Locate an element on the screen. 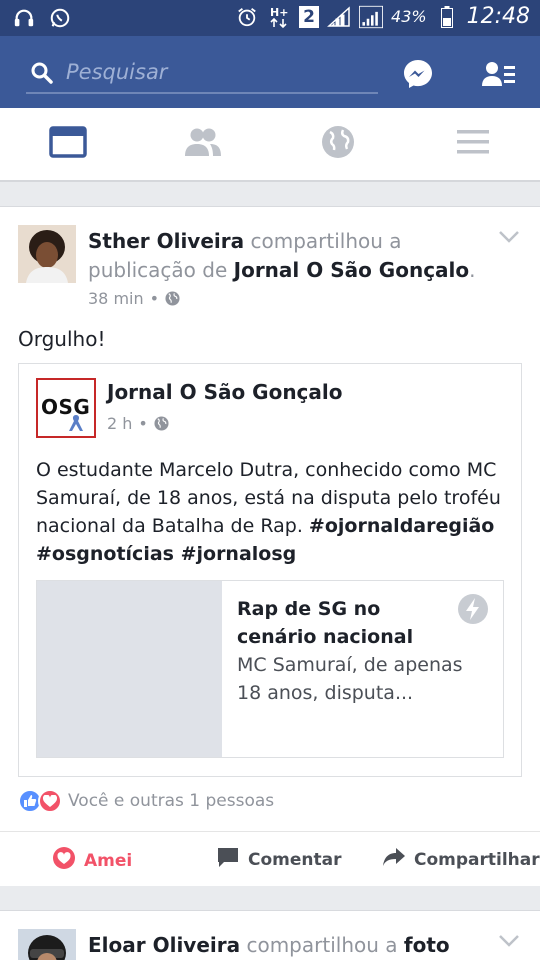  shared-page-link: Jornal O São Gonçalo is located at coordinates (352, 270).